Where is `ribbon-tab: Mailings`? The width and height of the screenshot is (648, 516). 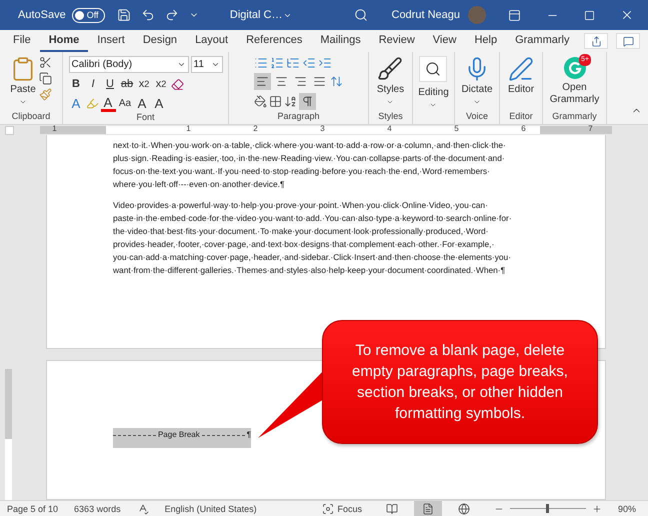 ribbon-tab: Mailings is located at coordinates (340, 43).